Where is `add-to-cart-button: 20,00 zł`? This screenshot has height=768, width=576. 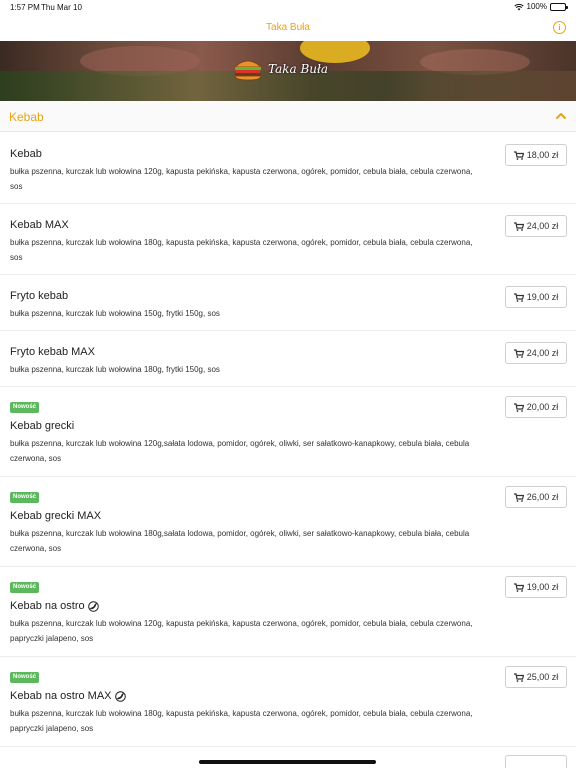 add-to-cart-button: 20,00 zł is located at coordinates (536, 407).